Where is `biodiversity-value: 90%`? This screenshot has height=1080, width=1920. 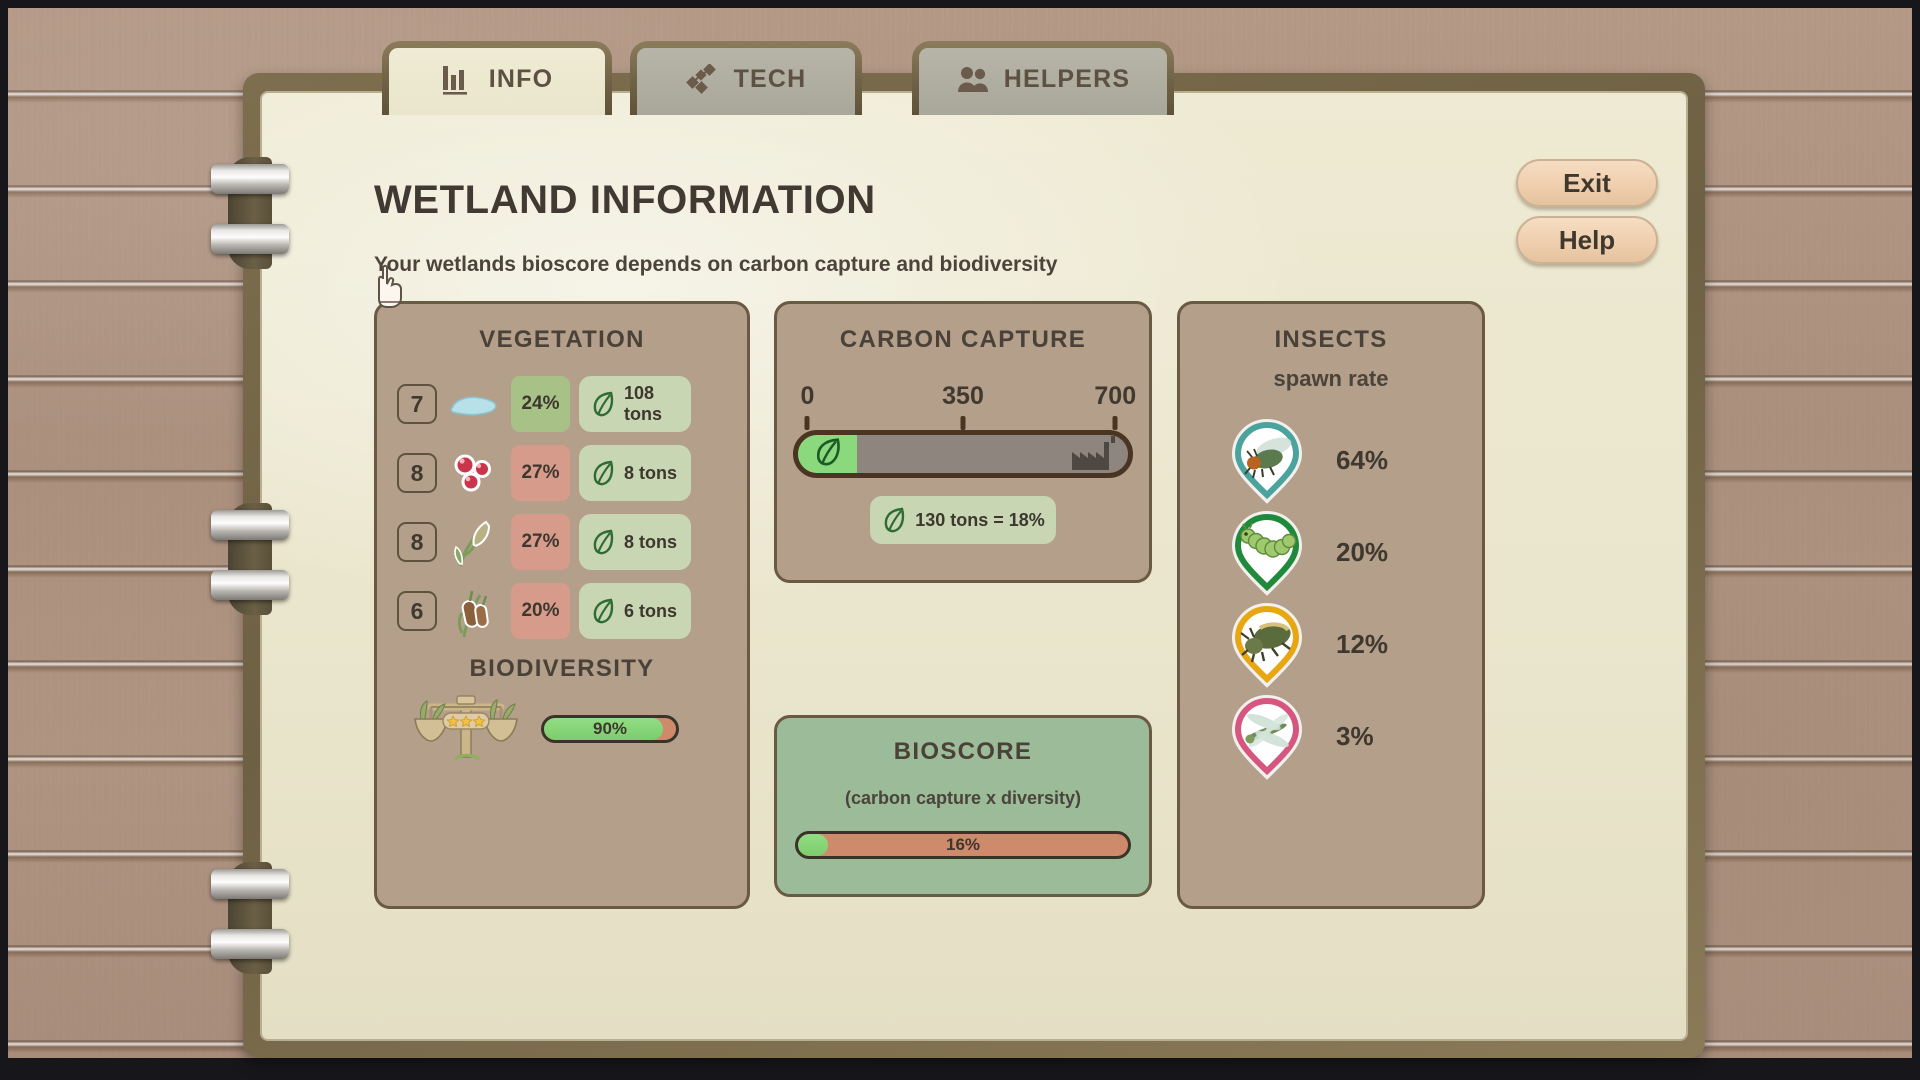
biodiversity-value: 90% is located at coordinates (610, 728).